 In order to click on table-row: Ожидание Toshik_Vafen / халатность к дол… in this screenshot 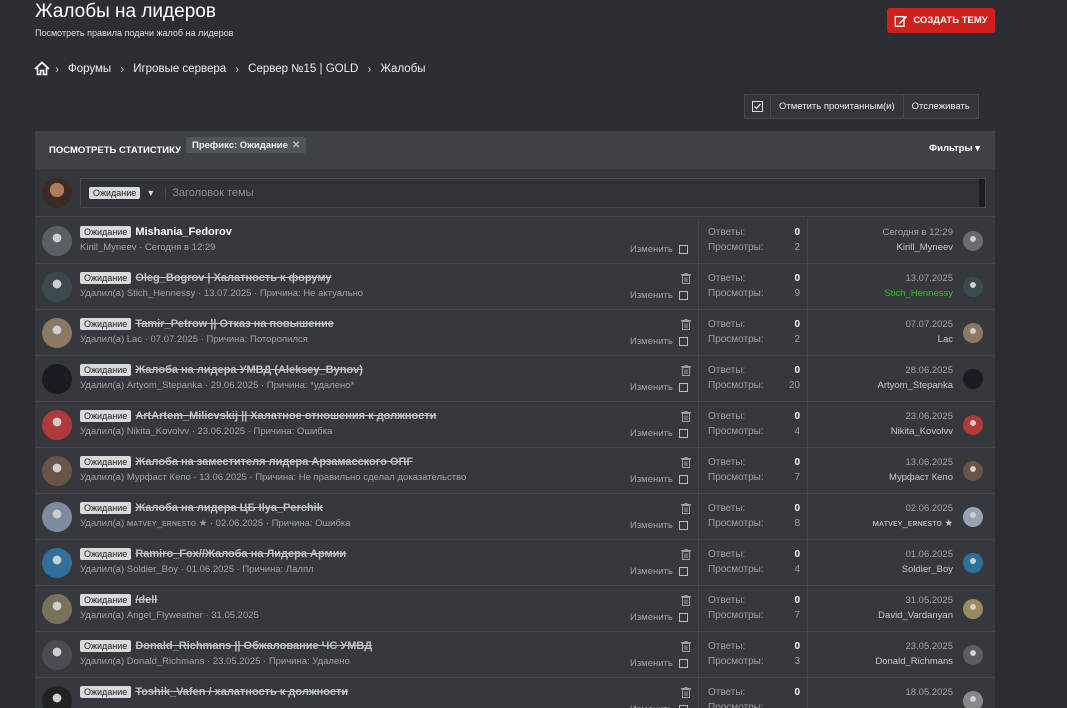, I will do `click(515, 693)`.